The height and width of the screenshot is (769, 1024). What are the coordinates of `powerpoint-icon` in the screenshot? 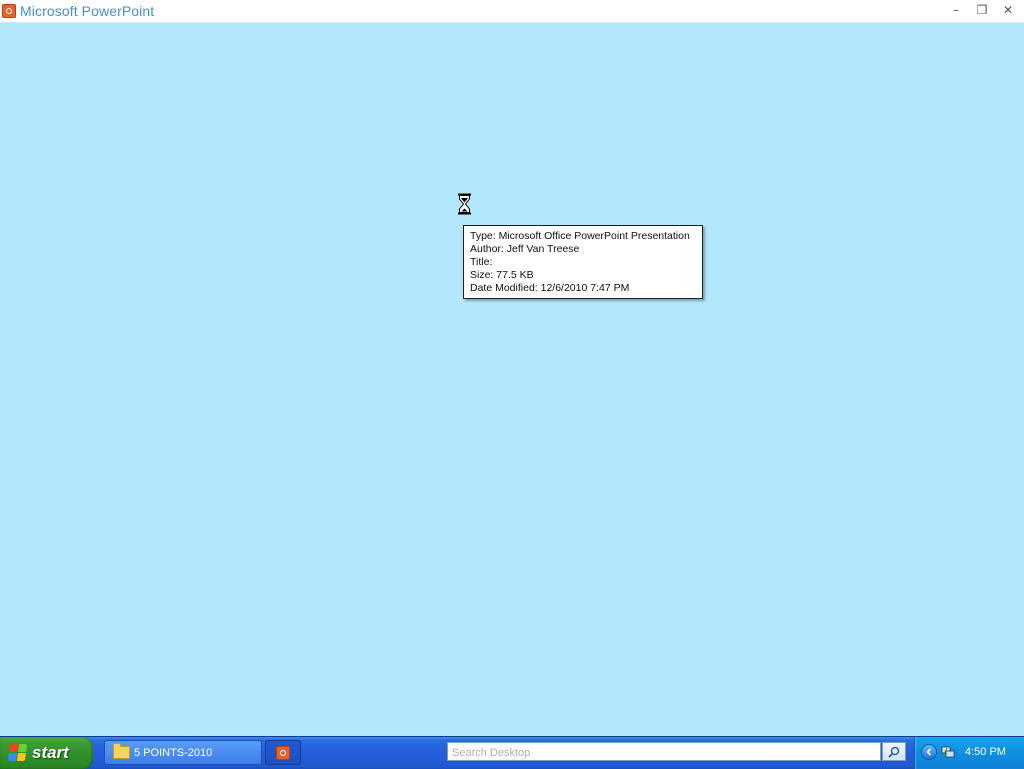 It's located at (283, 752).